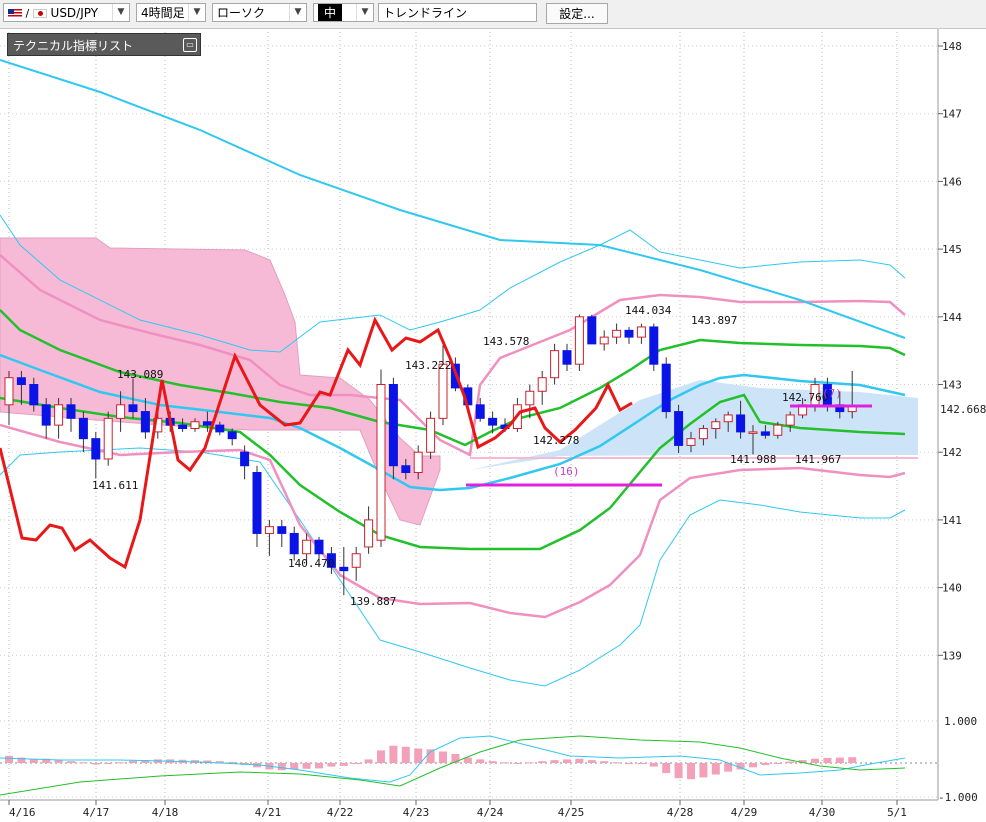  Describe the element at coordinates (556, 440) in the screenshot. I see `price-annotation: 142.278` at that location.